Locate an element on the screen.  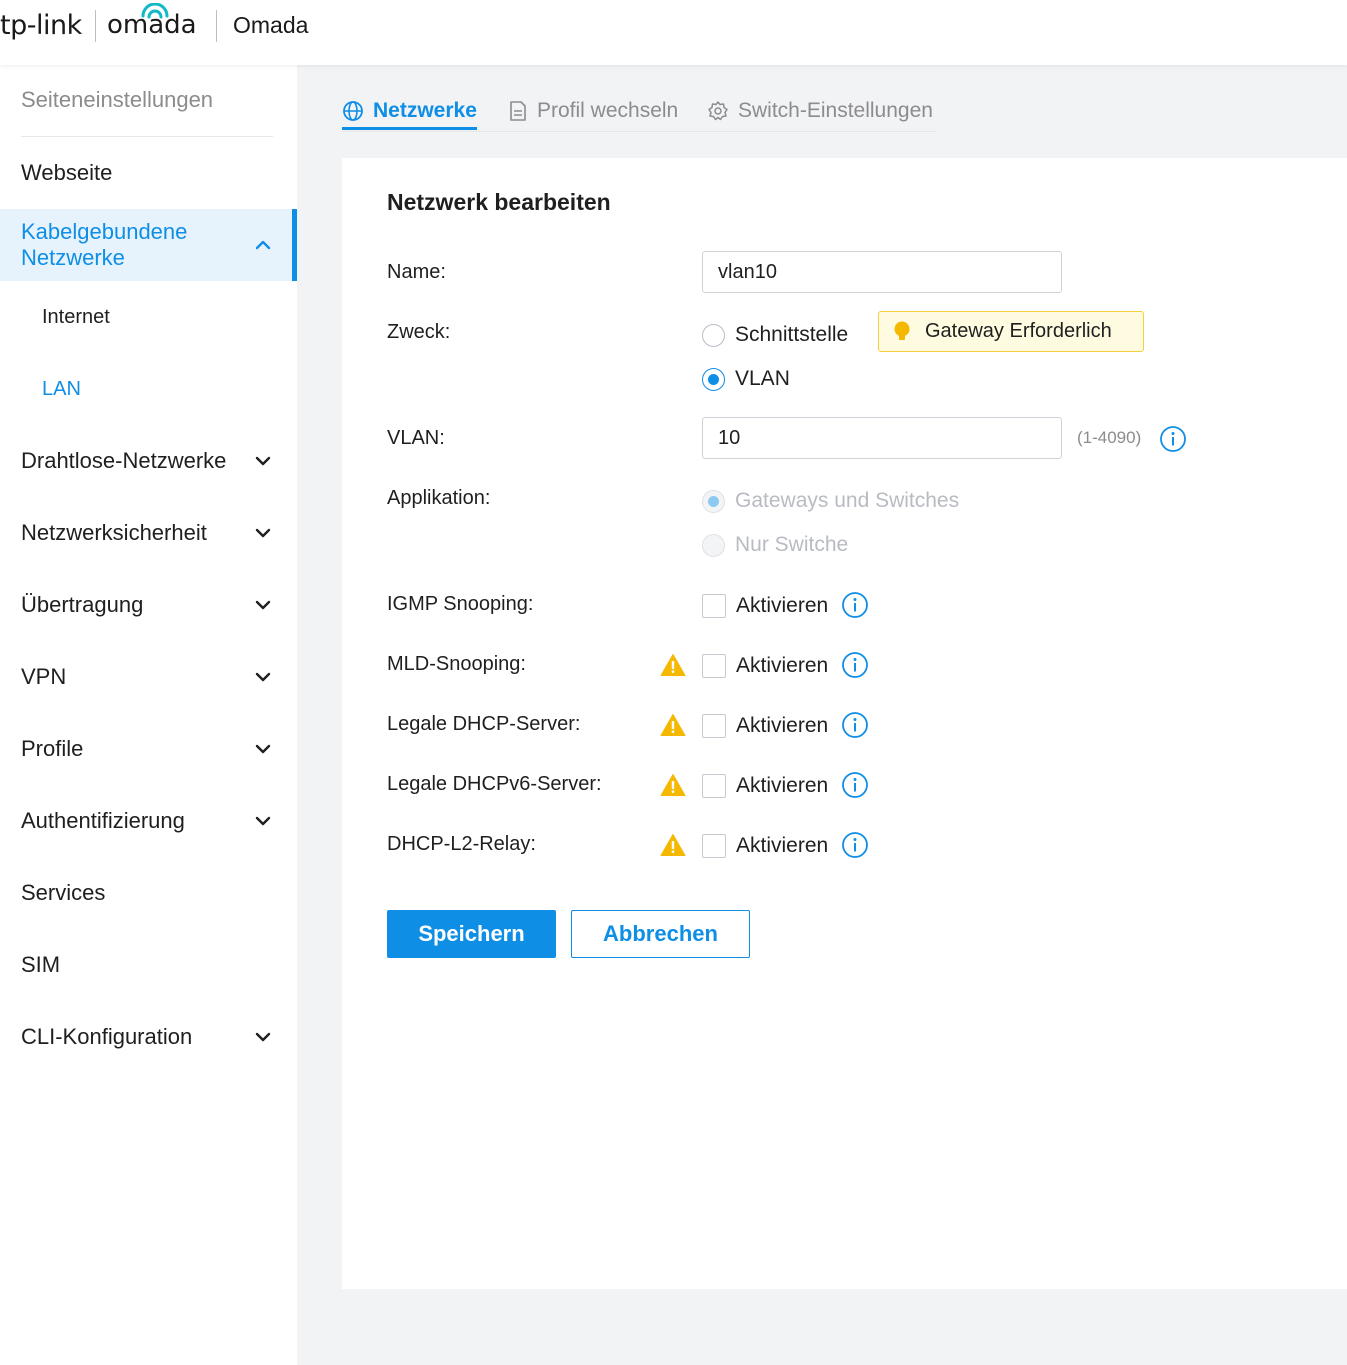
application-radio-nur-switche is located at coordinates (713, 545).